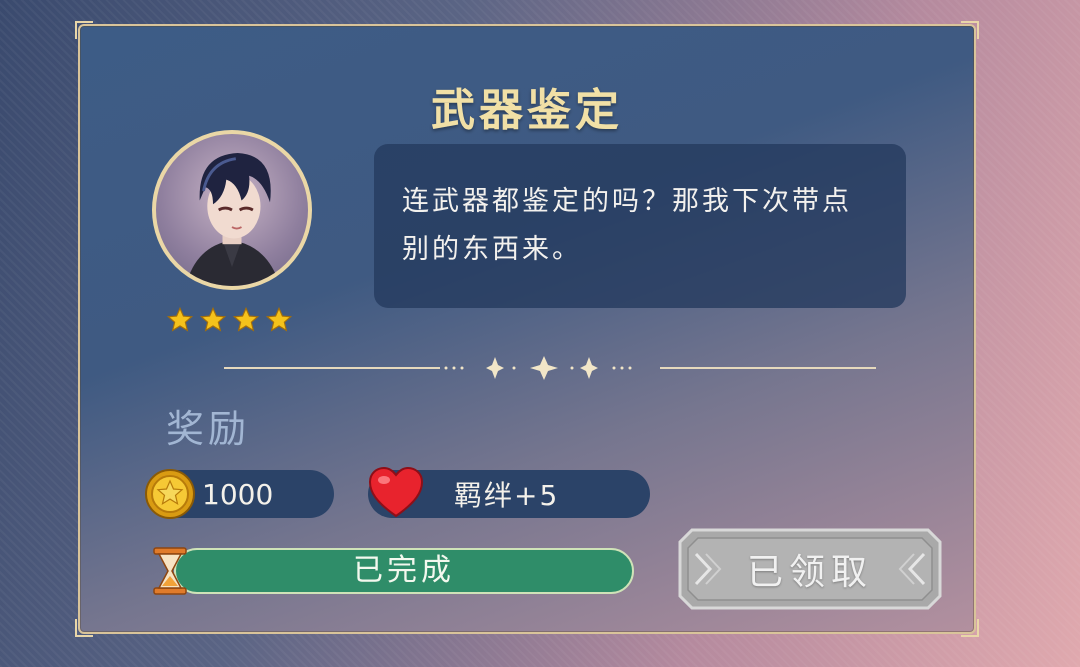 The width and height of the screenshot is (1080, 667). I want to click on avatar-portrait, so click(232, 210).